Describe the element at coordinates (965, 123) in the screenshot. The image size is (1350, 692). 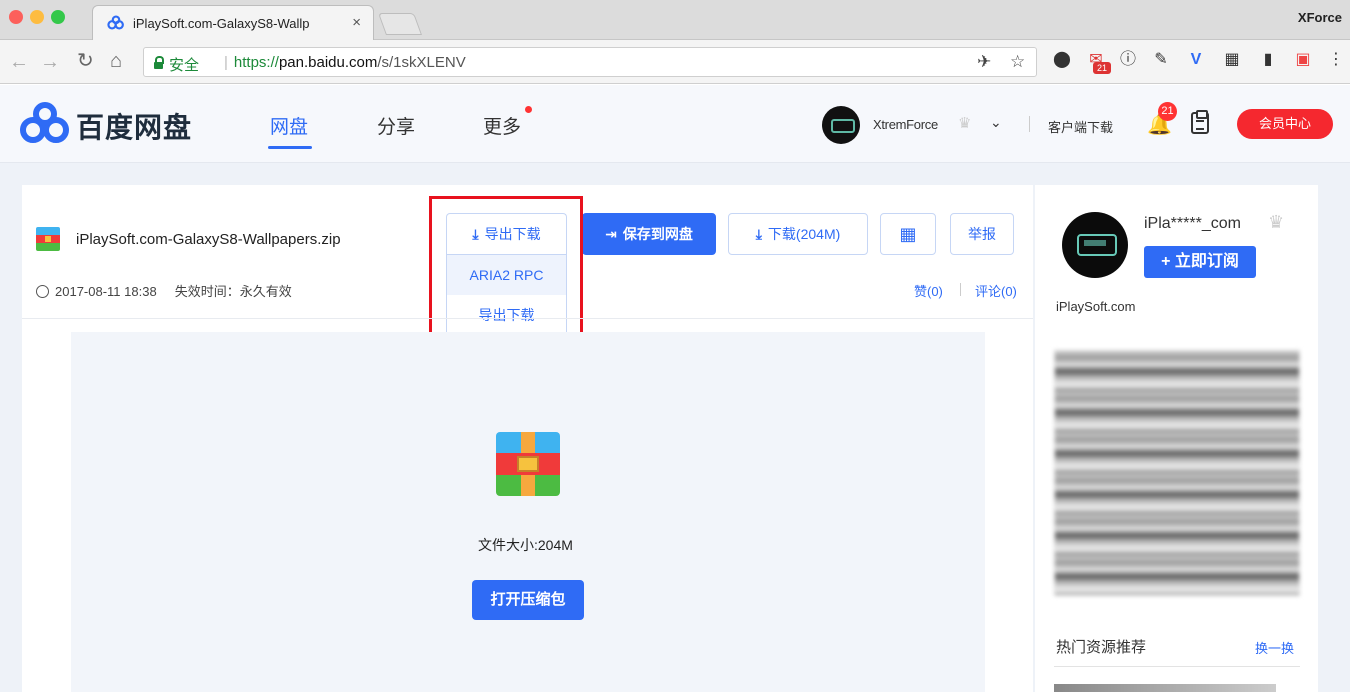
I see `vip-crown-icon: ♛` at that location.